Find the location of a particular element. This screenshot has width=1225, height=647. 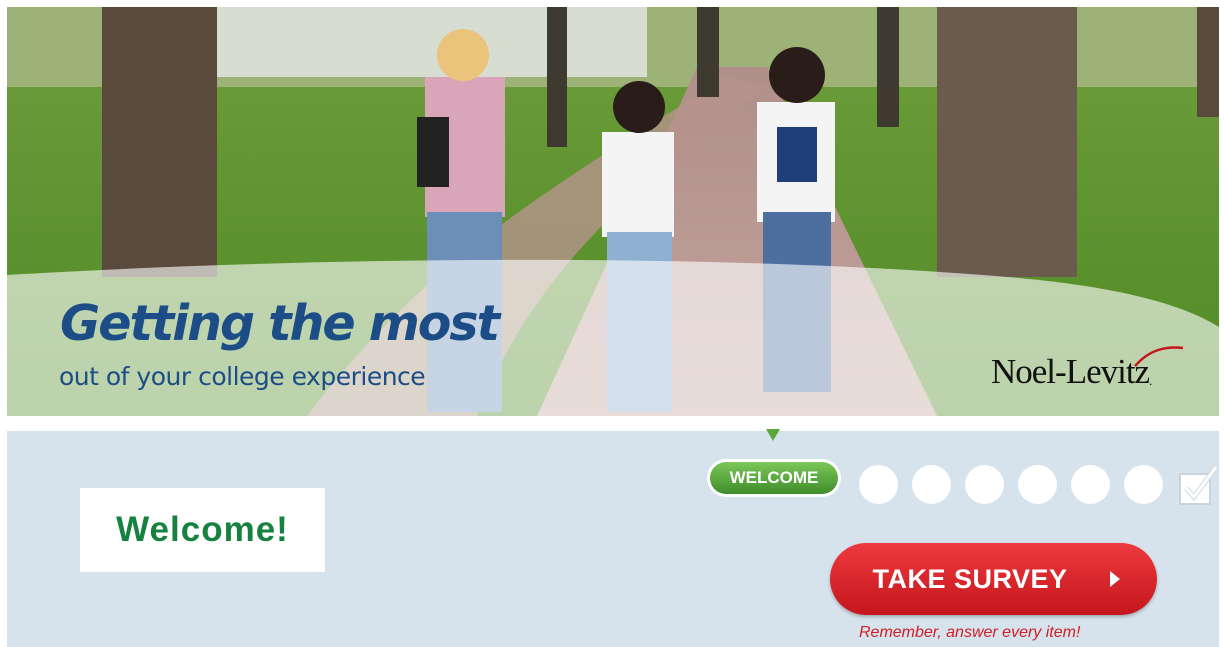

play-arrow-icon is located at coordinates (1115, 579).